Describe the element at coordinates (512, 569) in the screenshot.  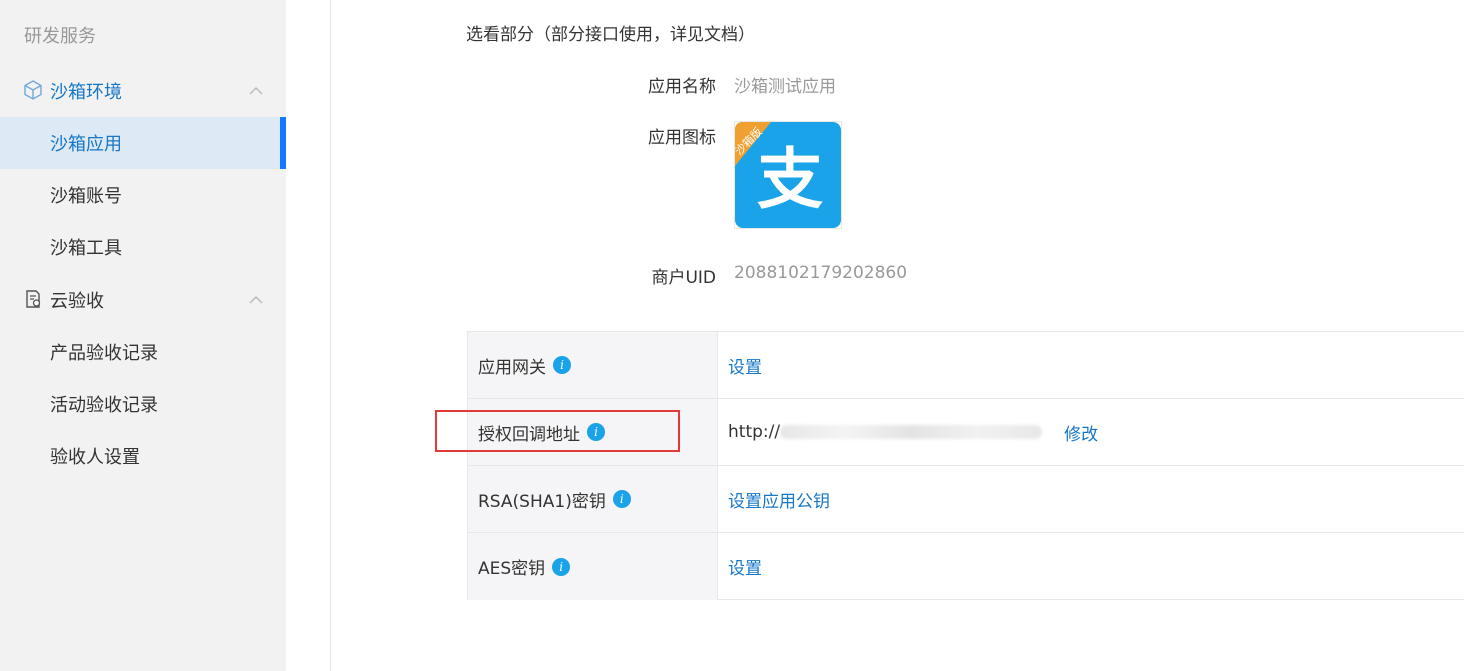
I see `config-key-label: AES密钥` at that location.